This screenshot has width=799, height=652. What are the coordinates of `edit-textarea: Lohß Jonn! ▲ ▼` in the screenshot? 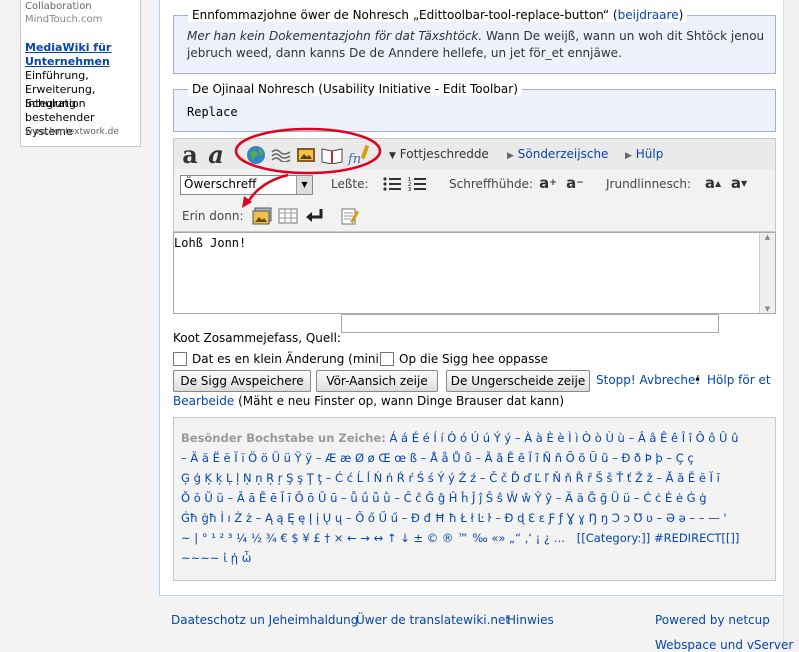 It's located at (474, 273).